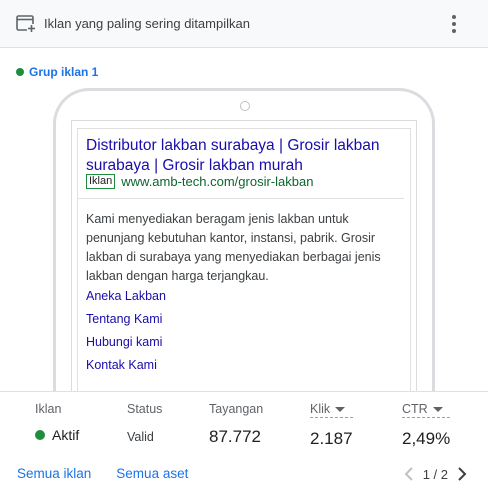 The image size is (488, 500). Describe the element at coordinates (415, 409) in the screenshot. I see `stat-label: CTR` at that location.